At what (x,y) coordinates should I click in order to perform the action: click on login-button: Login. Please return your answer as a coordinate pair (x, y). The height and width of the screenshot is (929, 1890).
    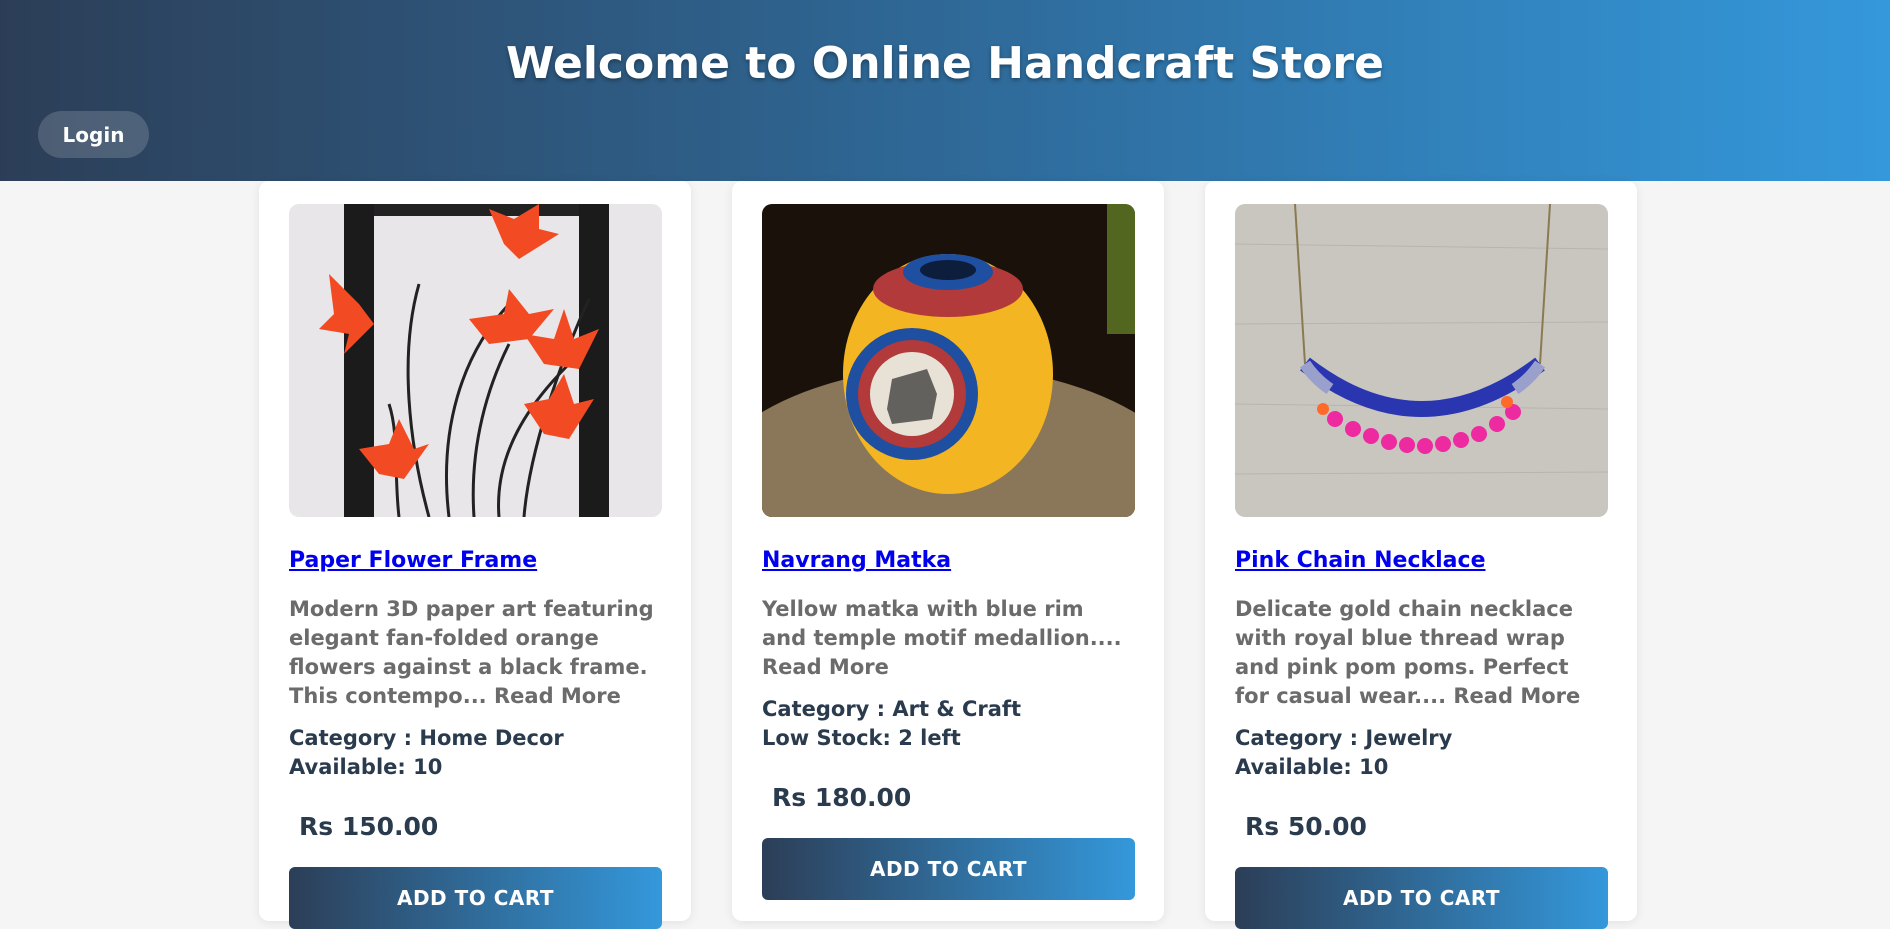
    Looking at the image, I should click on (93, 134).